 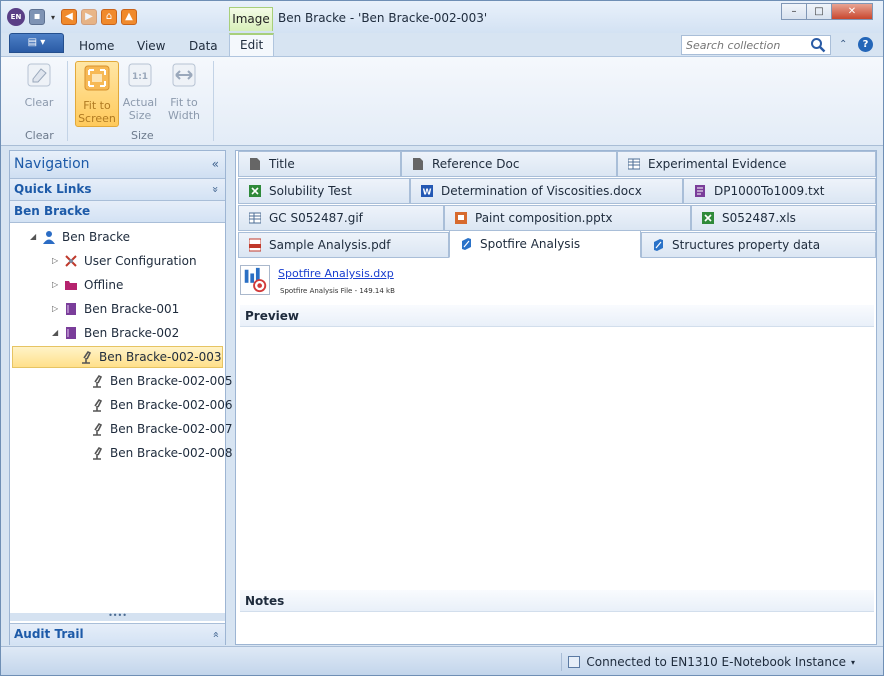 I want to click on app-logo-icon: EN, so click(x=16, y=17).